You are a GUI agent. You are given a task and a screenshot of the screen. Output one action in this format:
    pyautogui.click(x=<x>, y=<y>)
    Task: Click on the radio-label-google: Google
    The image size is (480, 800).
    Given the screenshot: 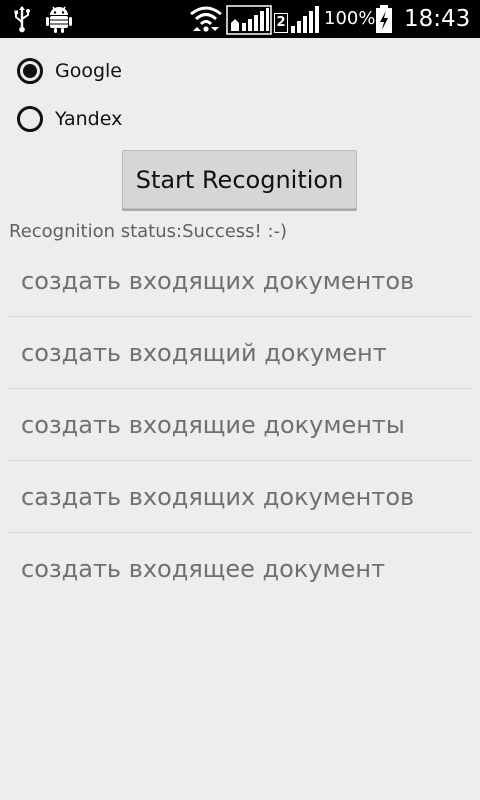 What is the action you would take?
    pyautogui.click(x=89, y=71)
    